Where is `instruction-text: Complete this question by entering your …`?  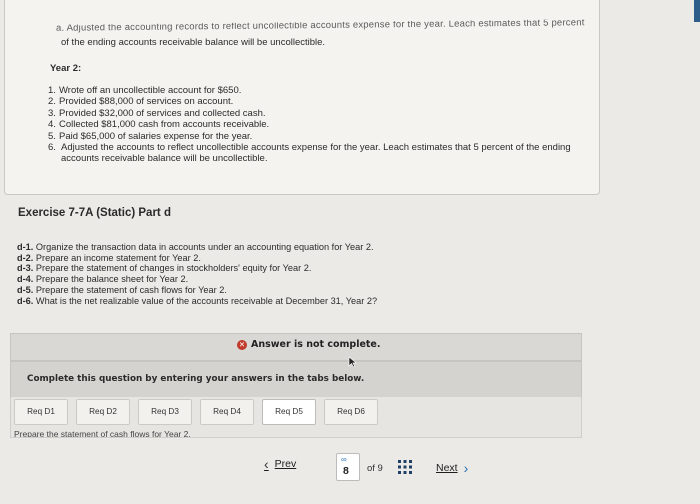
instruction-text: Complete this question by entering your … is located at coordinates (196, 379).